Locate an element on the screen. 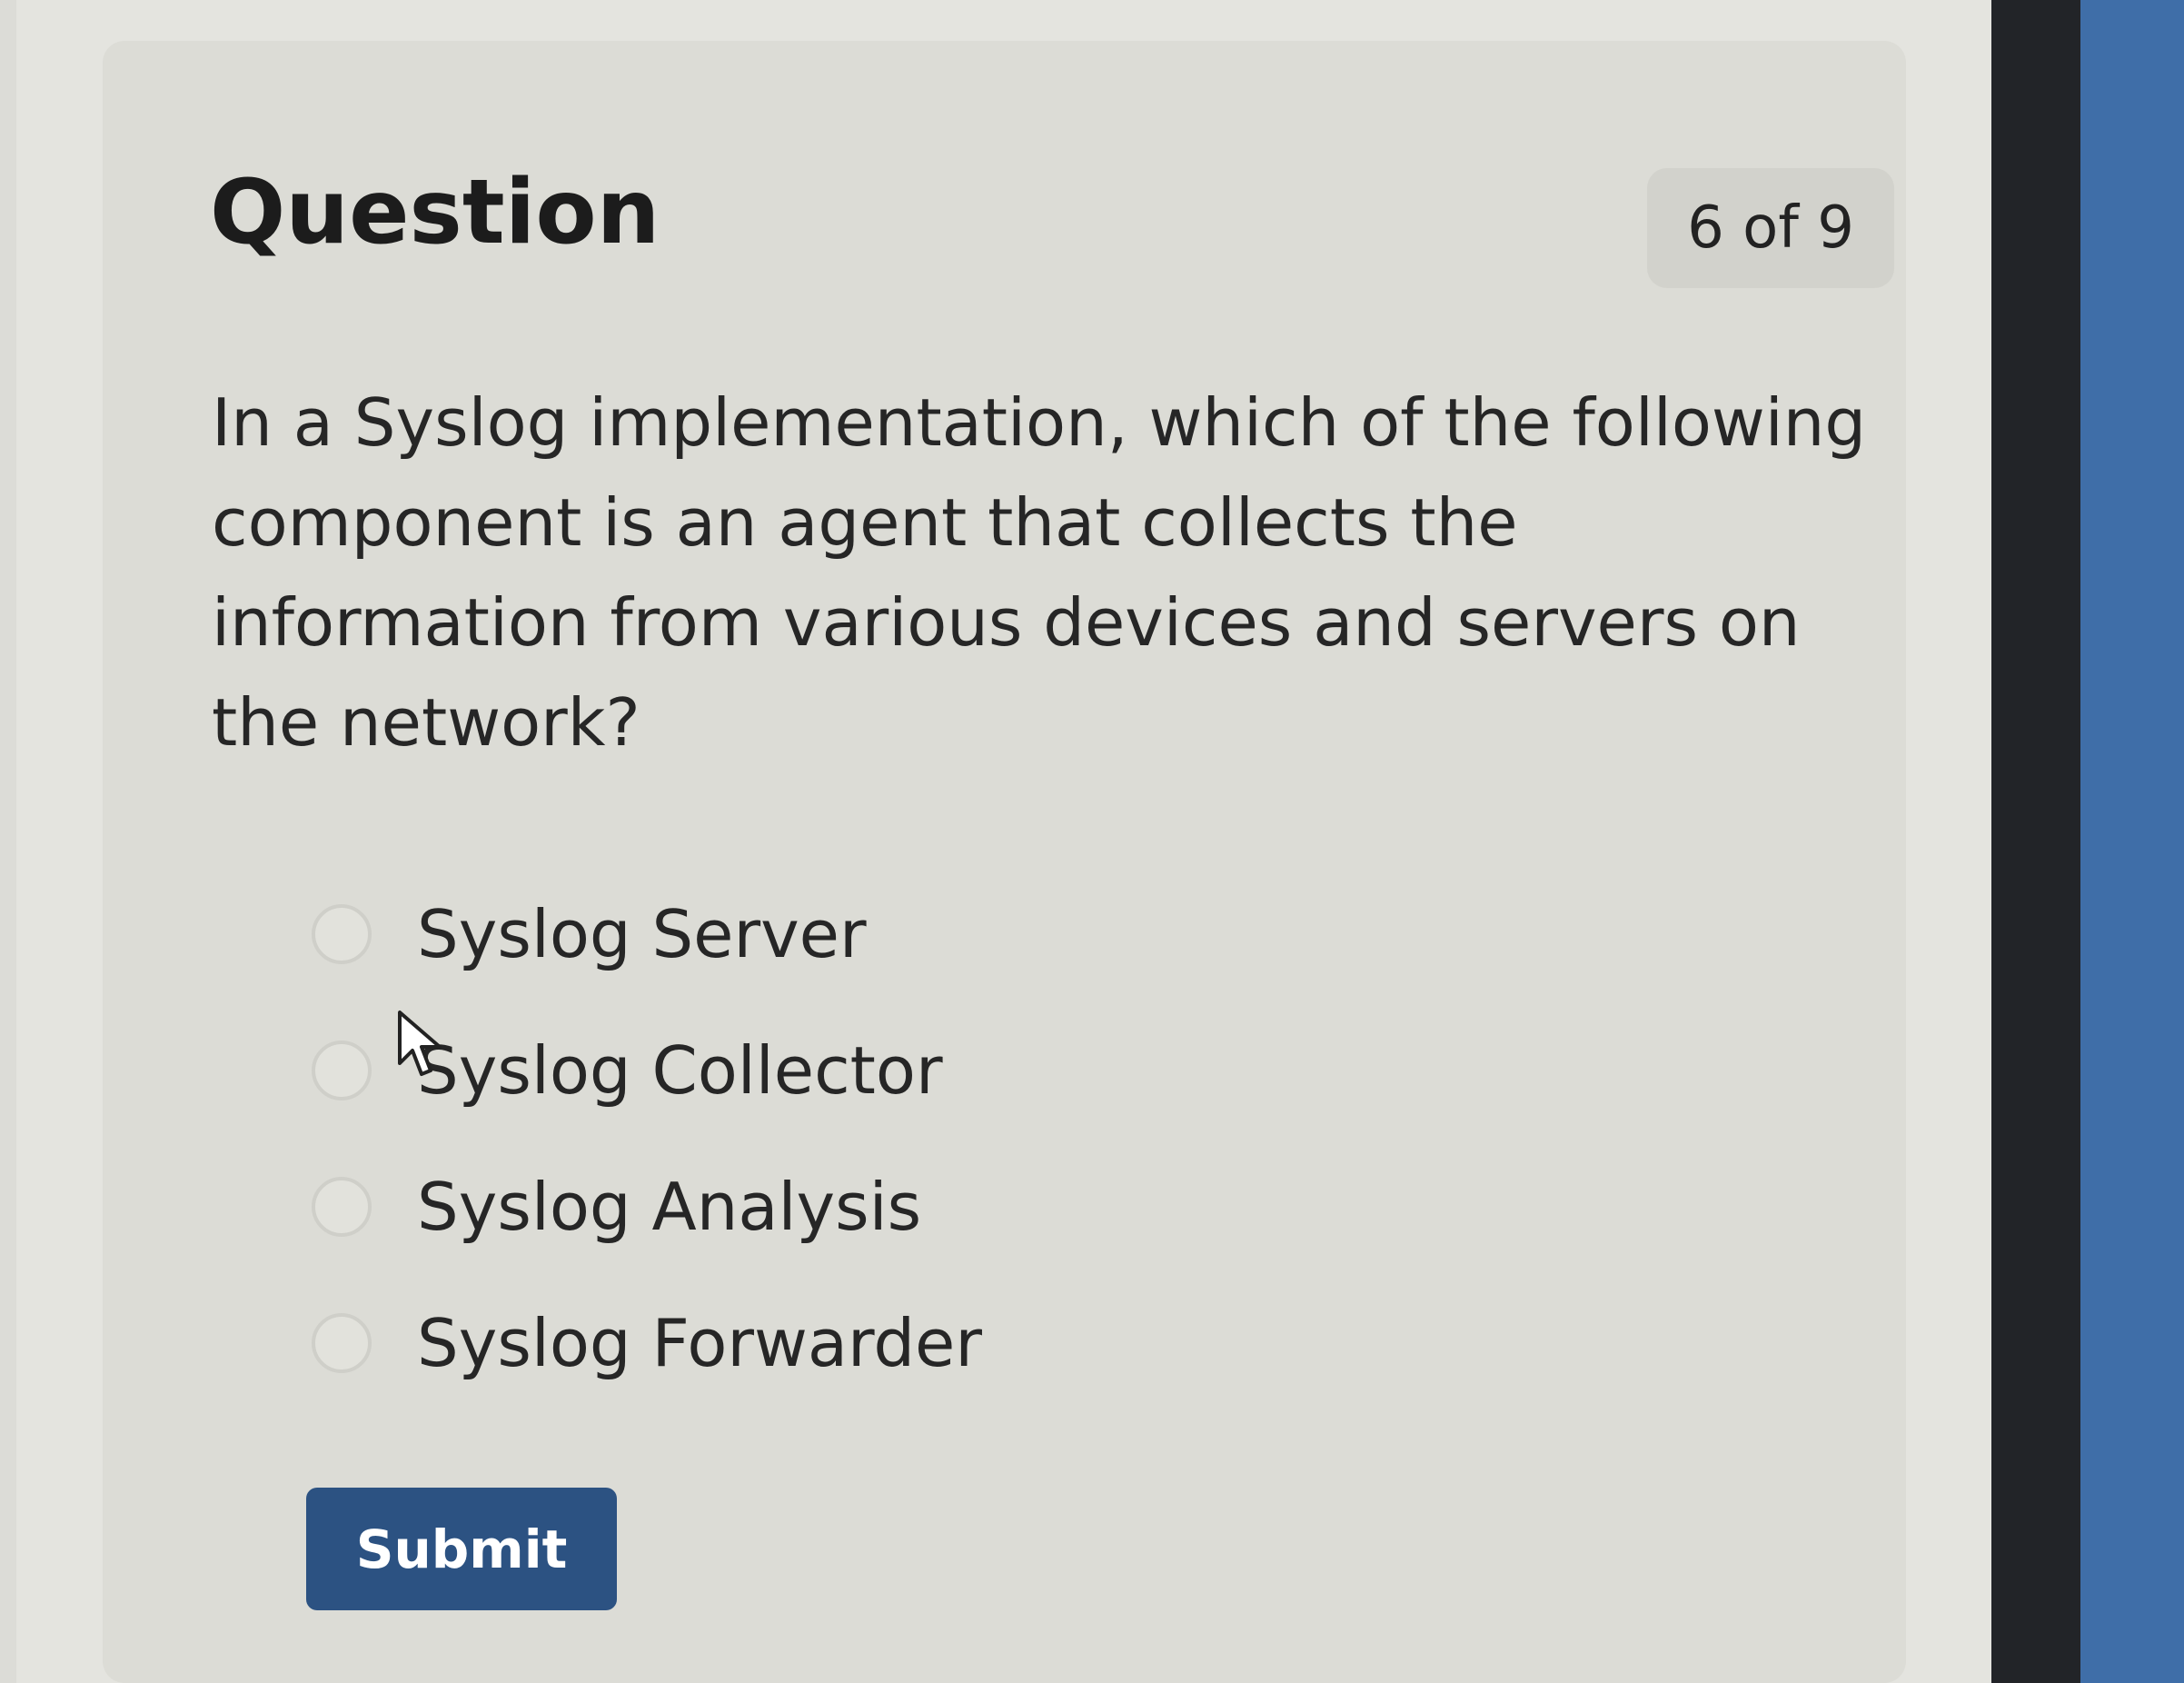 This screenshot has width=2184, height=1683. option-syslog-analysis: Syslog Analysis is located at coordinates (848, 1207).